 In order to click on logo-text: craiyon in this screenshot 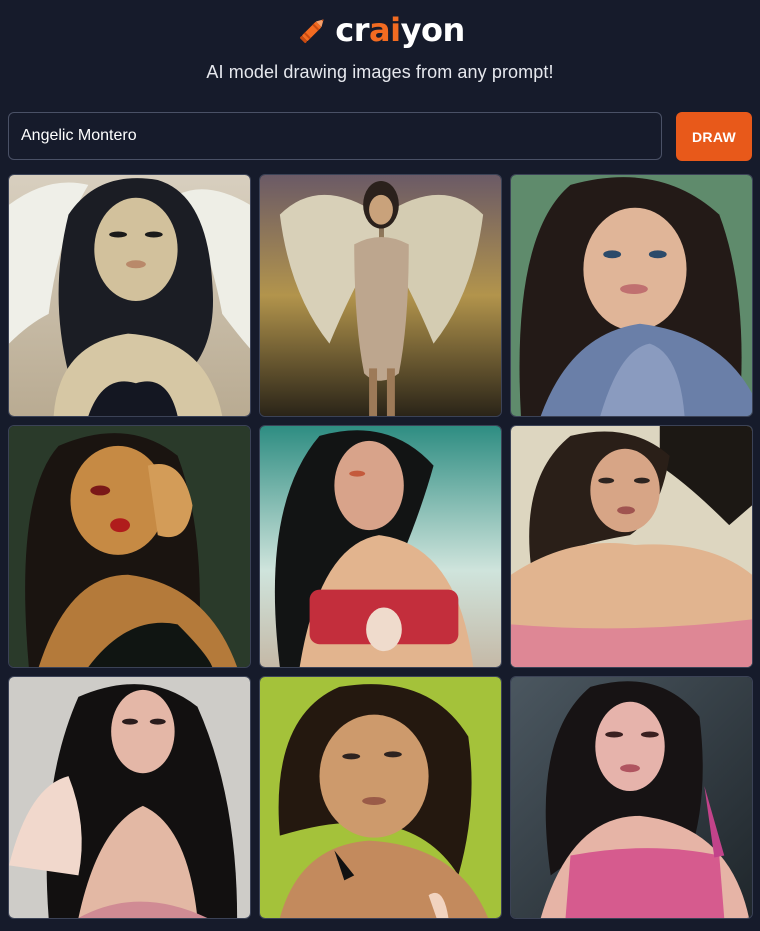, I will do `click(400, 30)`.